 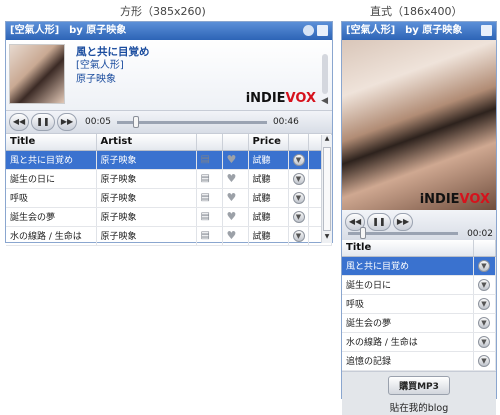 I want to click on vertical-transport-controls: ◀◀ ❚❚ ▶▶ 00:02, so click(x=419, y=225).